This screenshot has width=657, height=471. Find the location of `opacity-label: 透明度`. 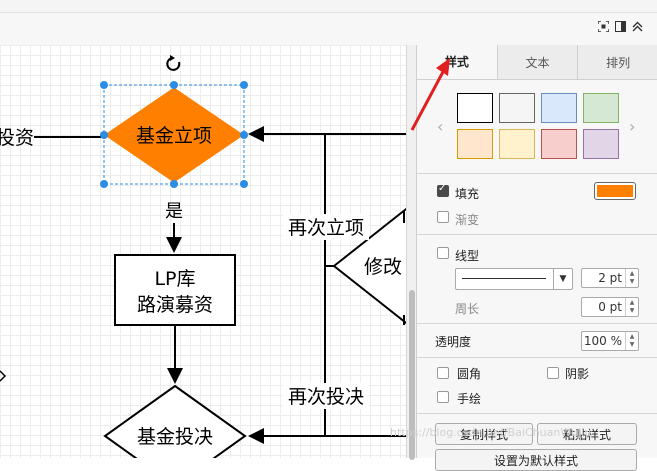

opacity-label: 透明度 is located at coordinates (453, 342).